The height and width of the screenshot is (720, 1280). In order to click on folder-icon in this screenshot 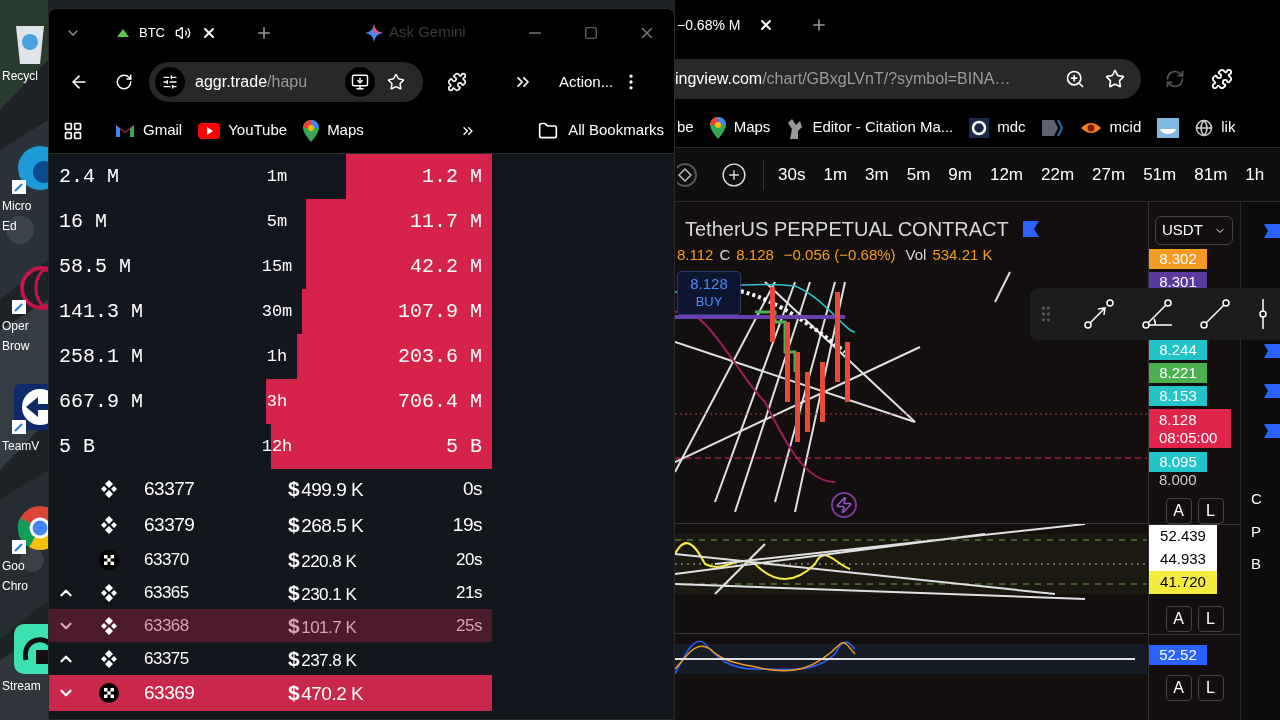, I will do `click(548, 130)`.